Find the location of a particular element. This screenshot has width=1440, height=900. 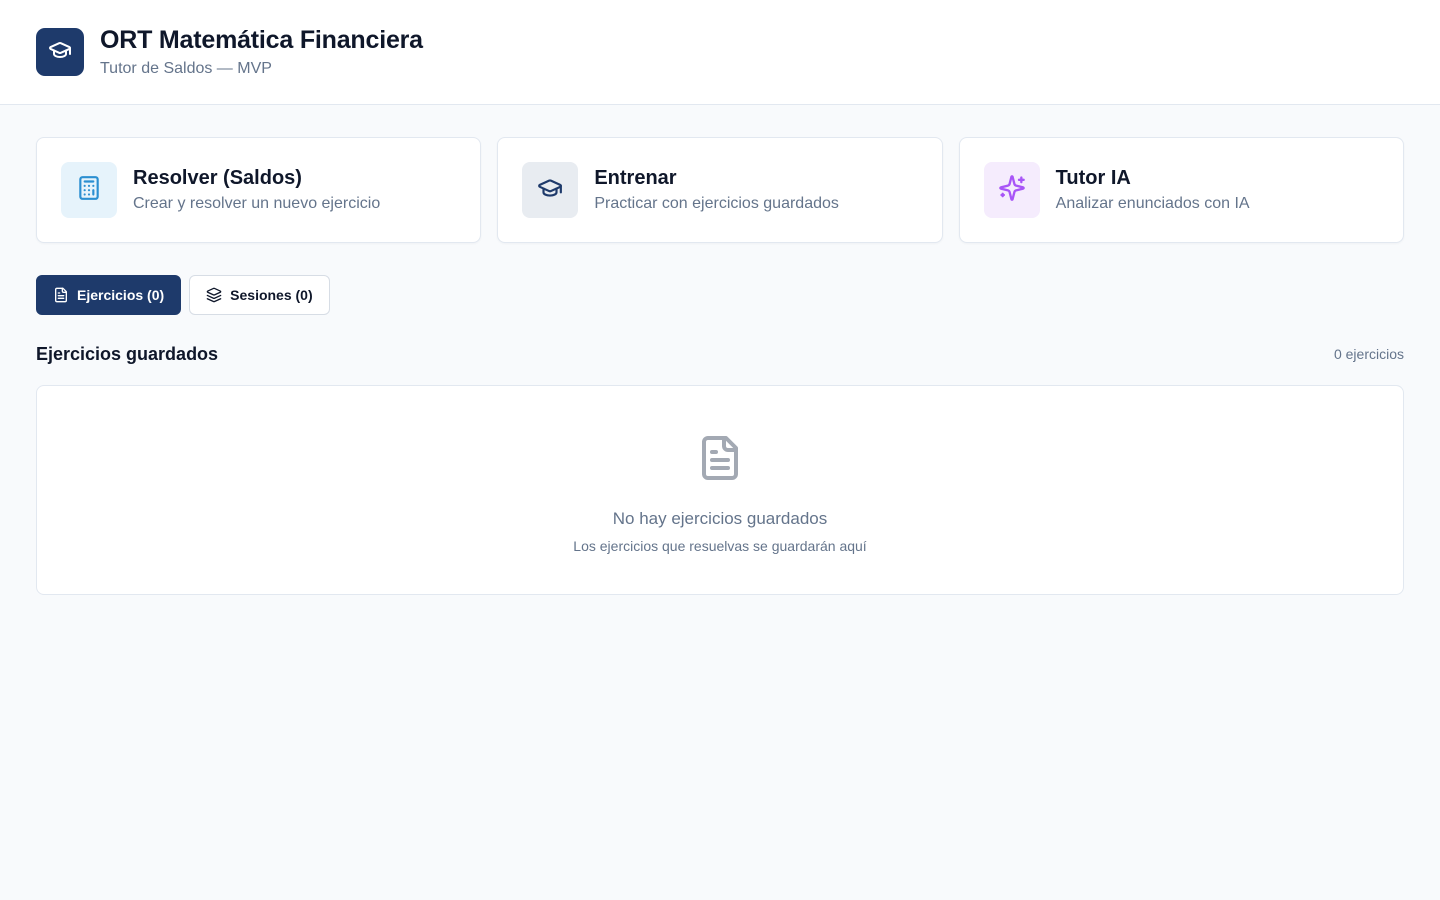

calculator-icon is located at coordinates (89, 190).